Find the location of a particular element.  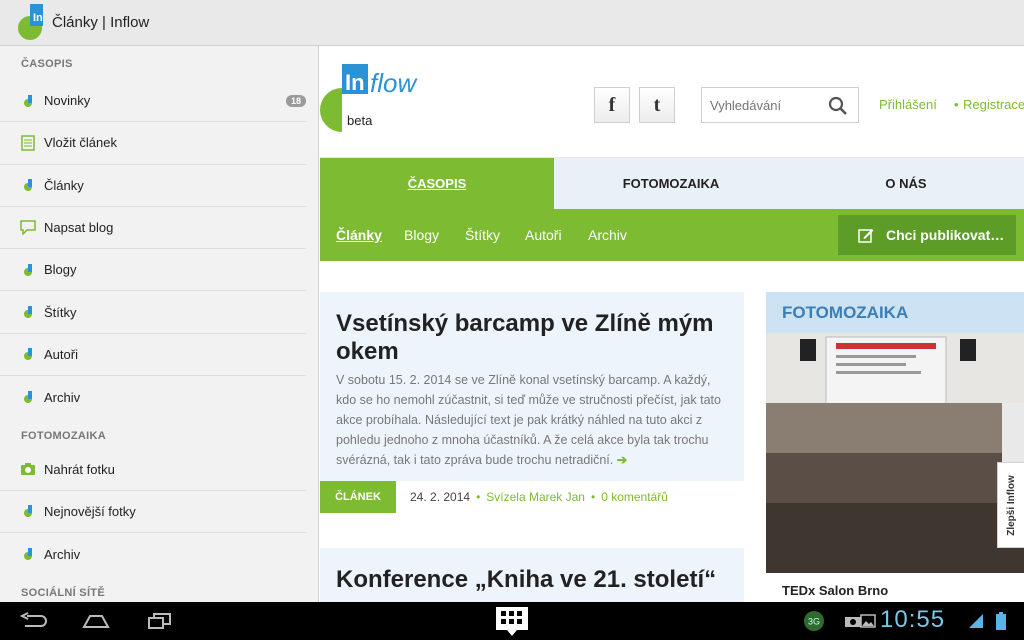

main-nav: ČASOPIS FOTOMOZAIKA O NÁS is located at coordinates (672, 183).